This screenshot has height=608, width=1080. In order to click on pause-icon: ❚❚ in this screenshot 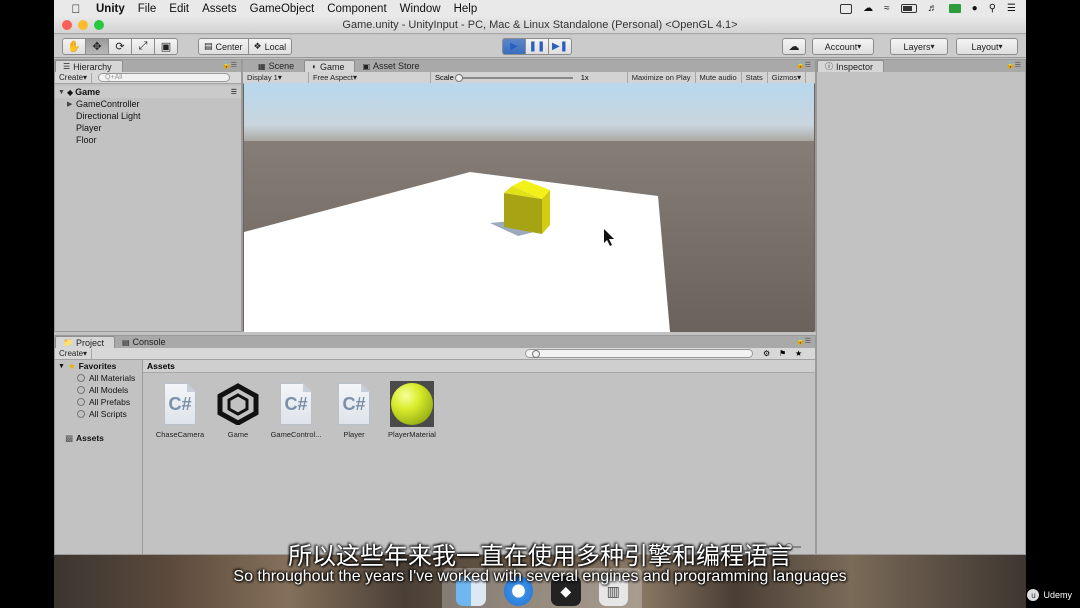, I will do `click(537, 46)`.